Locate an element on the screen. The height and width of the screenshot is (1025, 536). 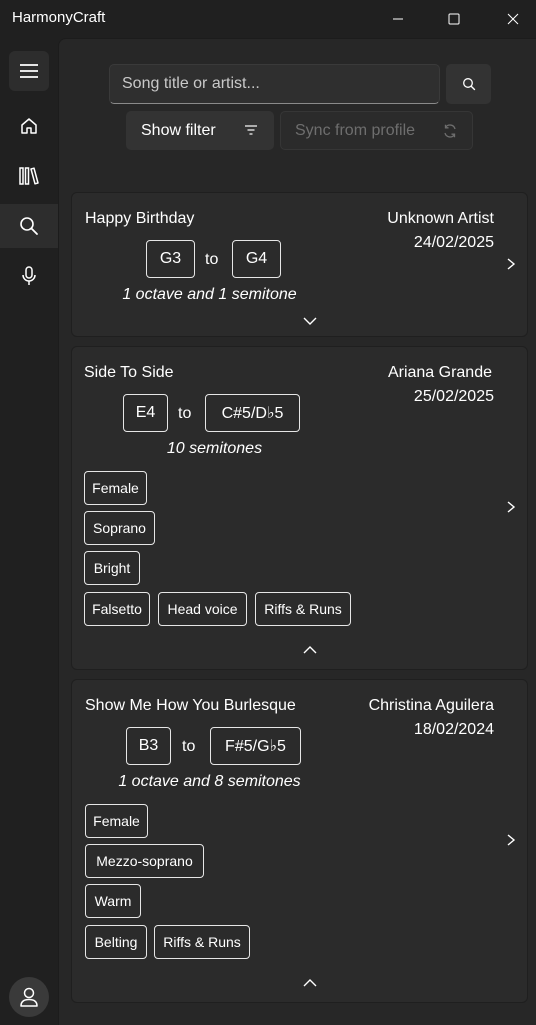
hamburger-icon is located at coordinates (29, 71).